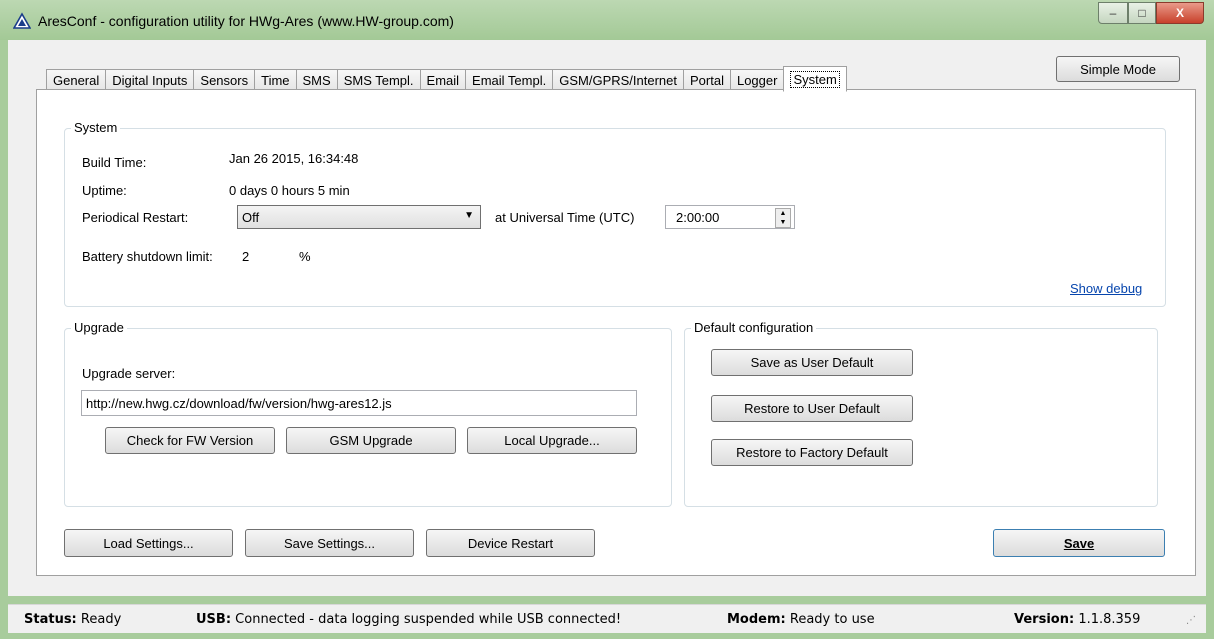  I want to click on tab-general: General, so click(76, 80).